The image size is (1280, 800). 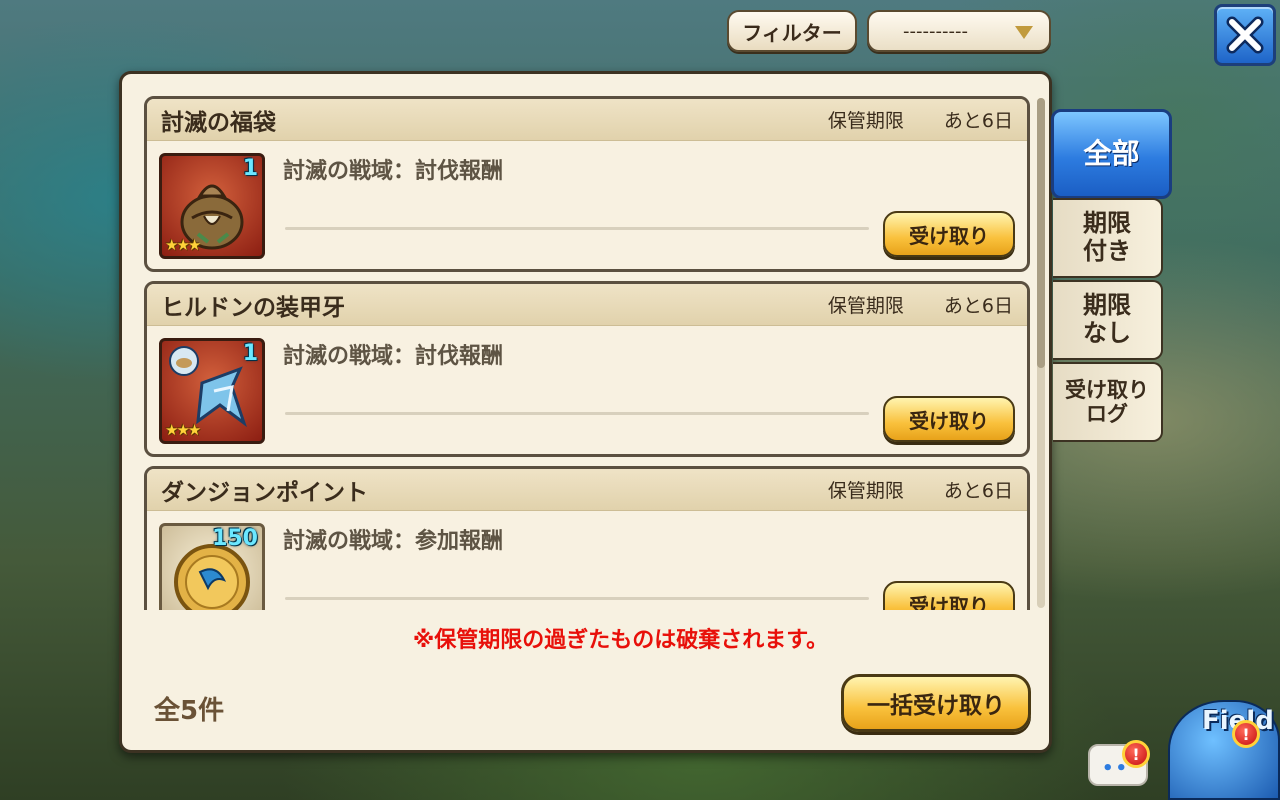 I want to click on armored-fang-icon: 1 ★★★, so click(x=212, y=391).